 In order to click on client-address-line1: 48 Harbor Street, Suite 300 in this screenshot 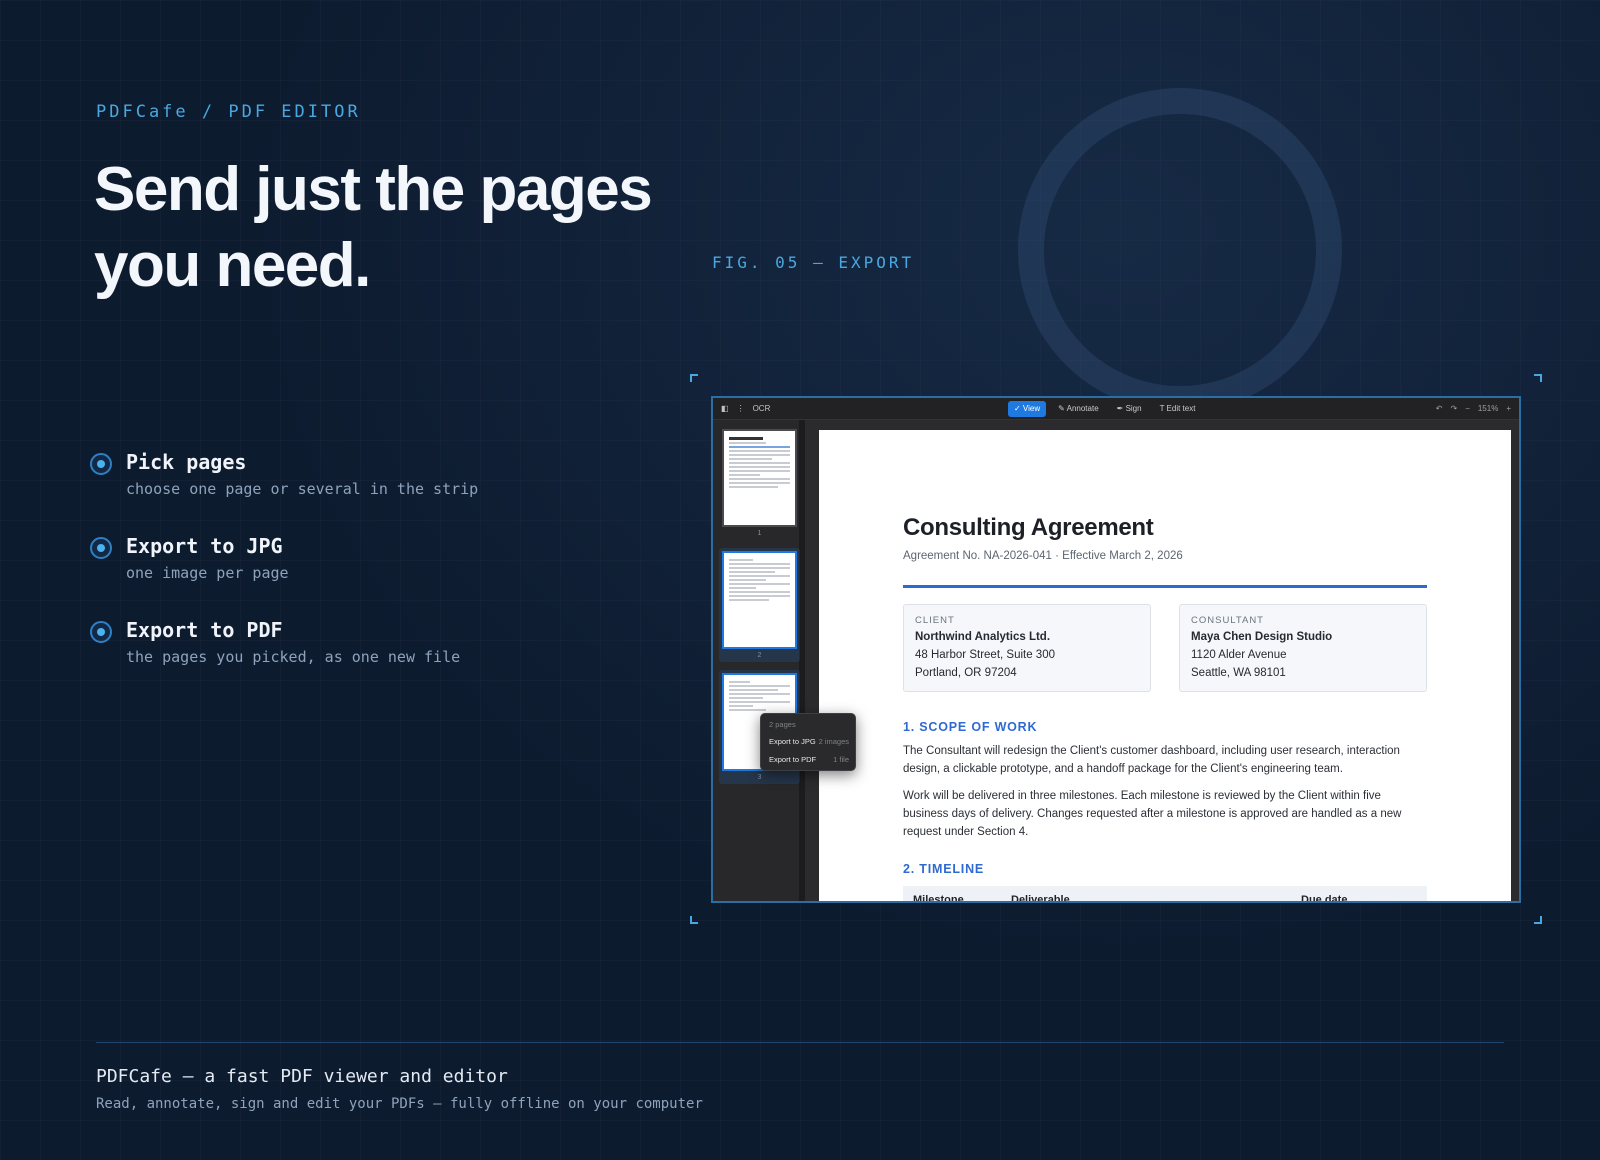, I will do `click(985, 655)`.